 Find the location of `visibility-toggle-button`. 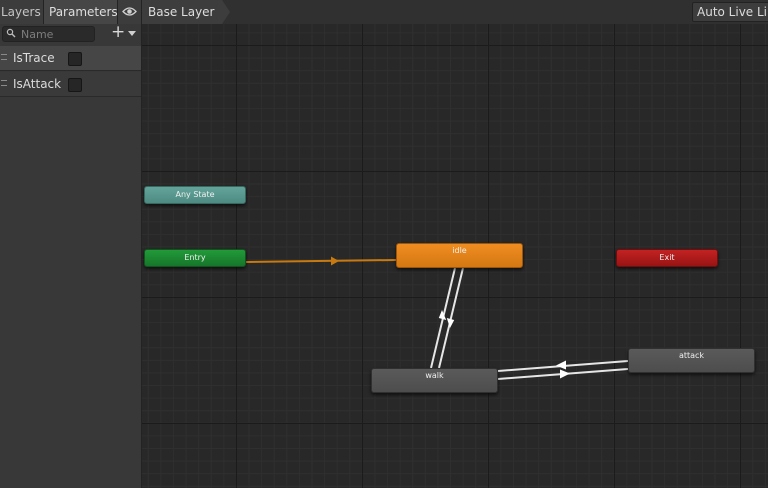

visibility-toggle-button is located at coordinates (129, 12).